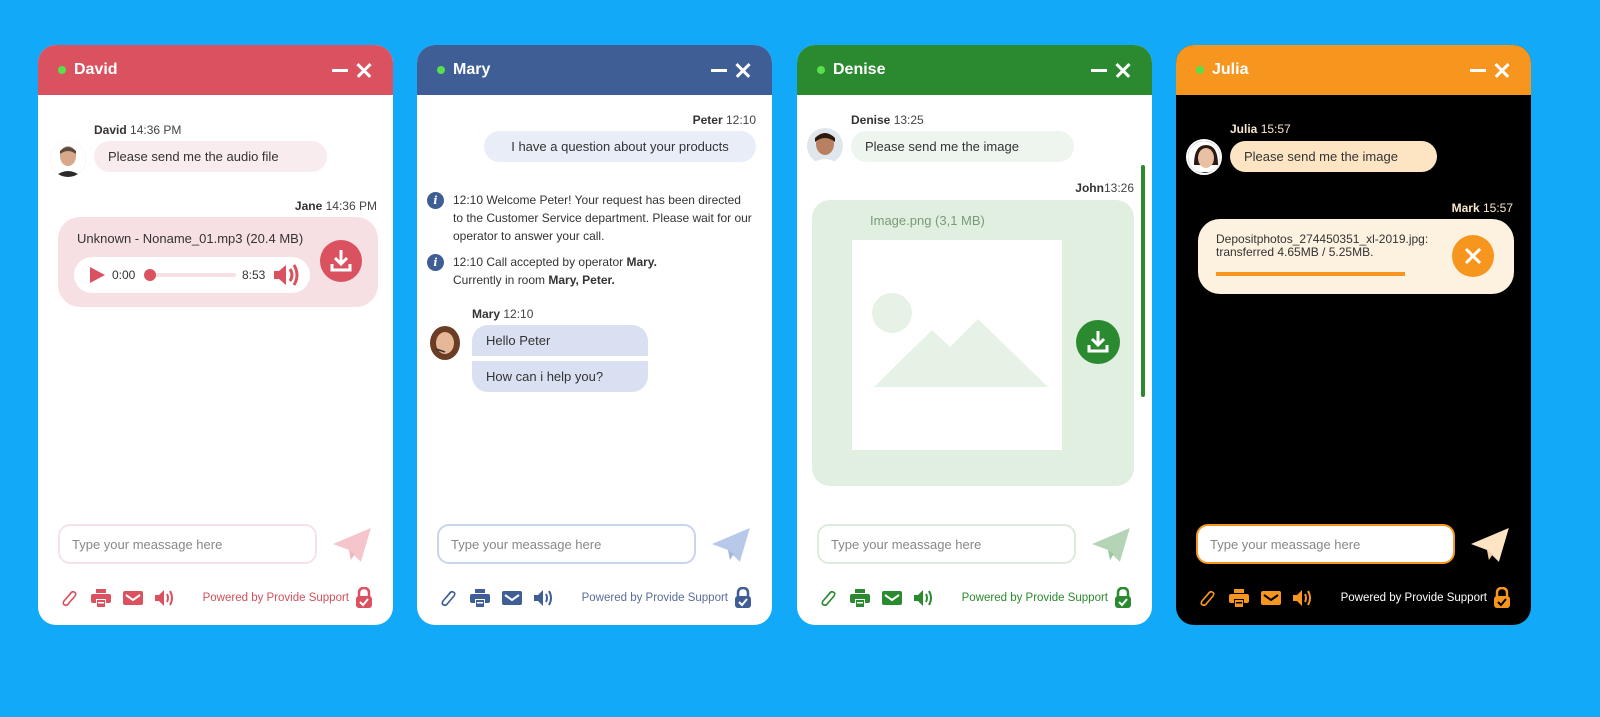 The image size is (1600, 717). What do you see at coordinates (1353, 70) in the screenshot?
I see `chat-header: Julia` at bounding box center [1353, 70].